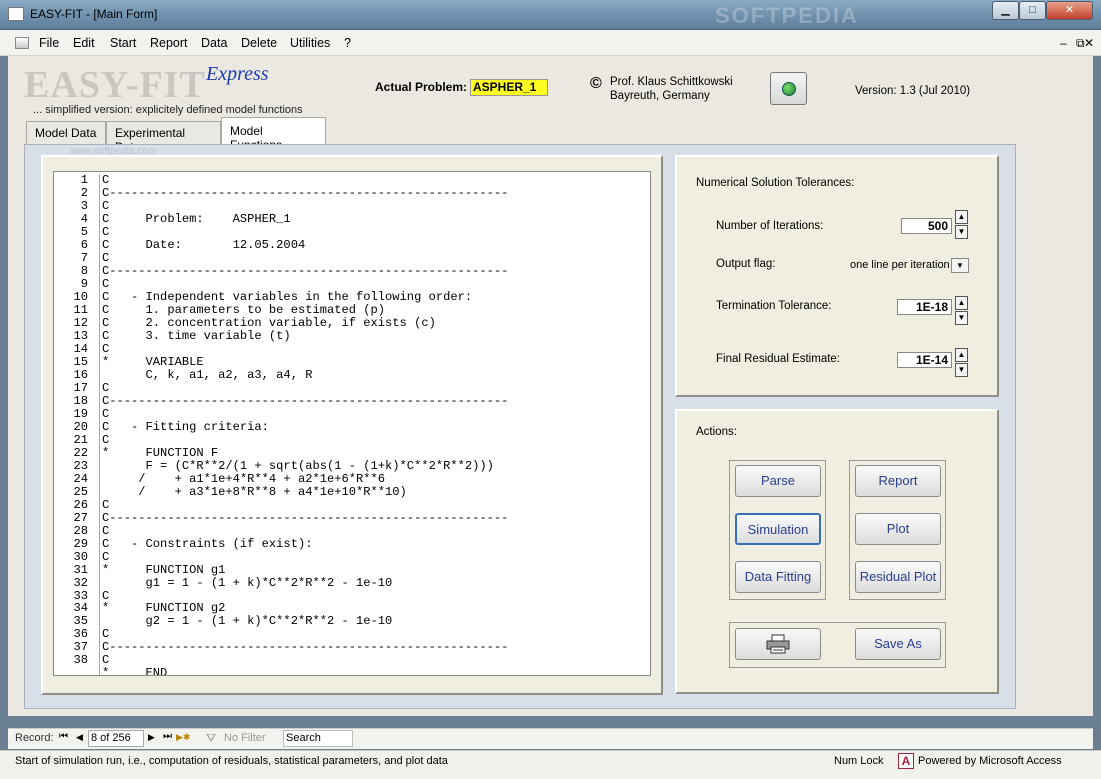 The height and width of the screenshot is (779, 1101). I want to click on printer-icon, so click(778, 644).